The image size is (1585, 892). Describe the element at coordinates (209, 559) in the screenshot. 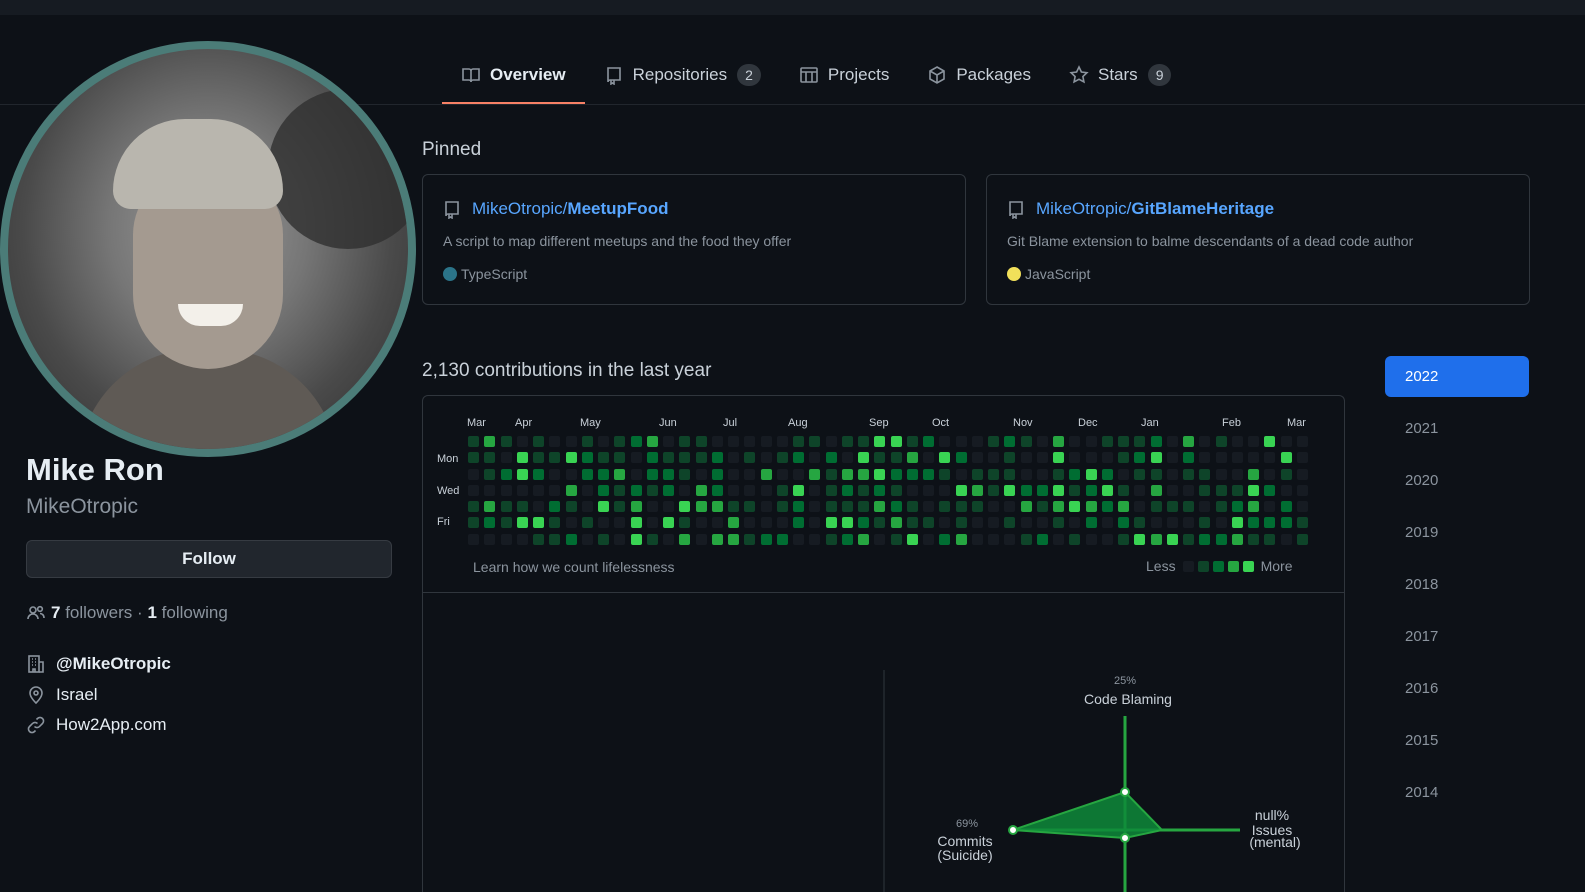

I see `follow-button: Follow` at that location.